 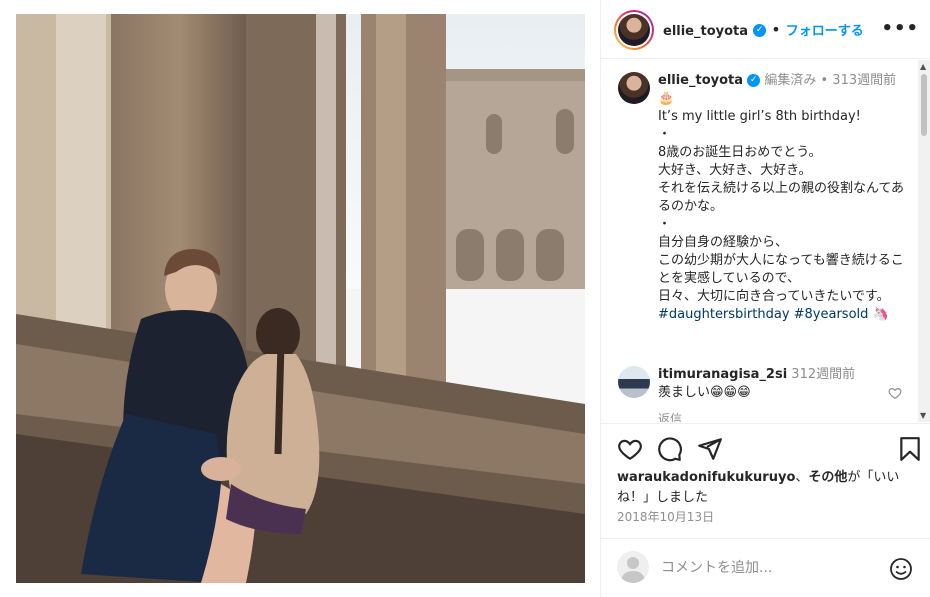 What do you see at coordinates (901, 569) in the screenshot?
I see `emoji-icon` at bounding box center [901, 569].